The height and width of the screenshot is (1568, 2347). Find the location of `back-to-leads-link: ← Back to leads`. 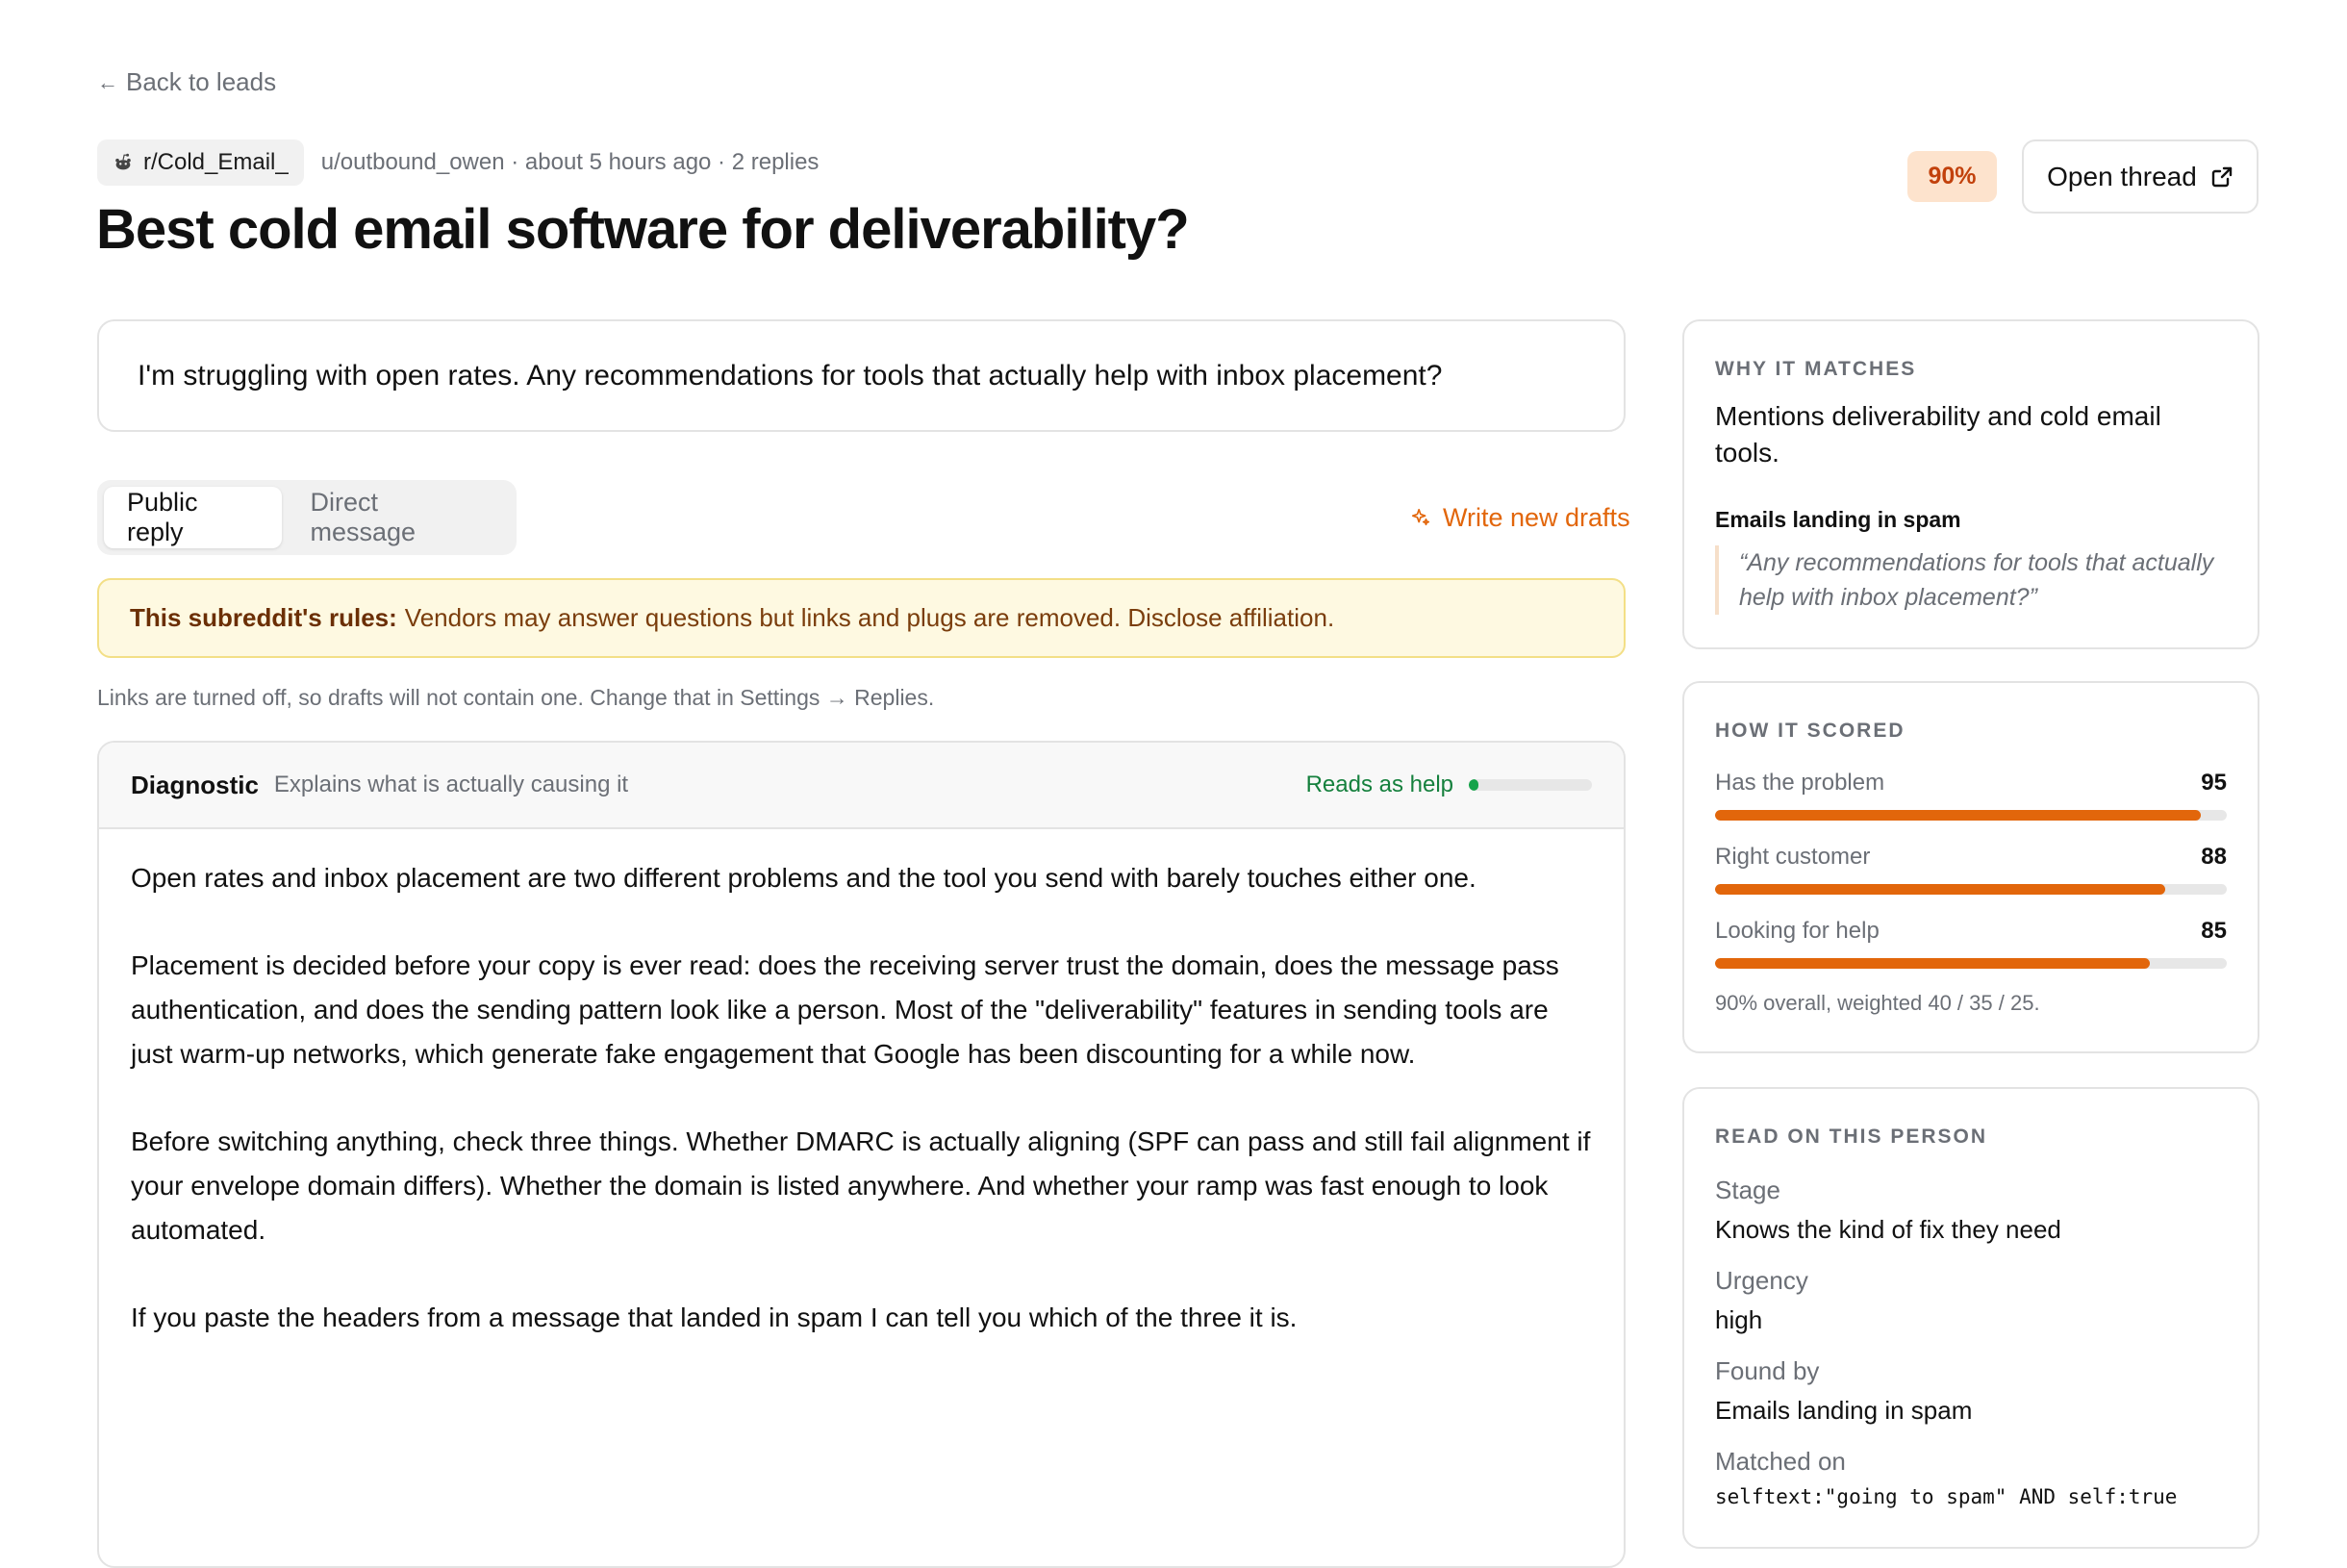

back-to-leads-link: ← Back to leads is located at coordinates (186, 82).